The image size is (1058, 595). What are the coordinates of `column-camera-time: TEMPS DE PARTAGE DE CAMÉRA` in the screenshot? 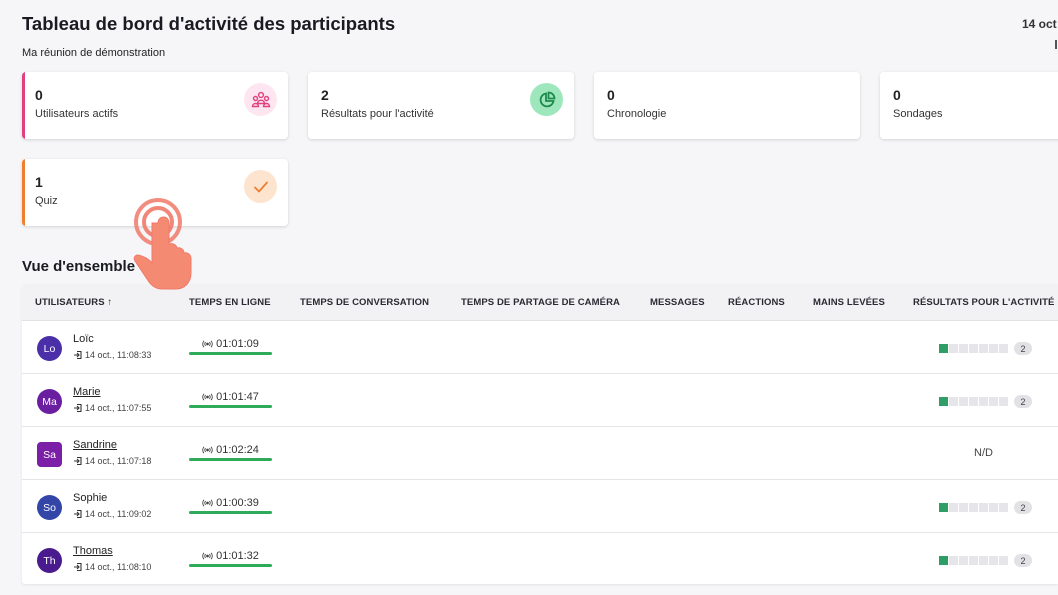 It's located at (540, 302).